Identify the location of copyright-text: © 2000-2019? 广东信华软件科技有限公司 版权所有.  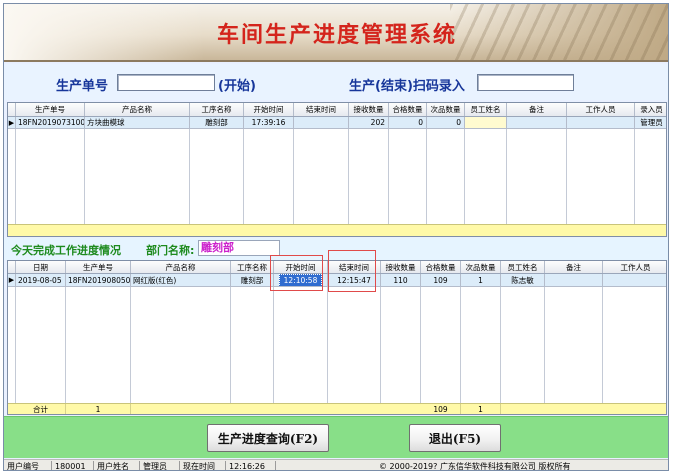
(475, 466).